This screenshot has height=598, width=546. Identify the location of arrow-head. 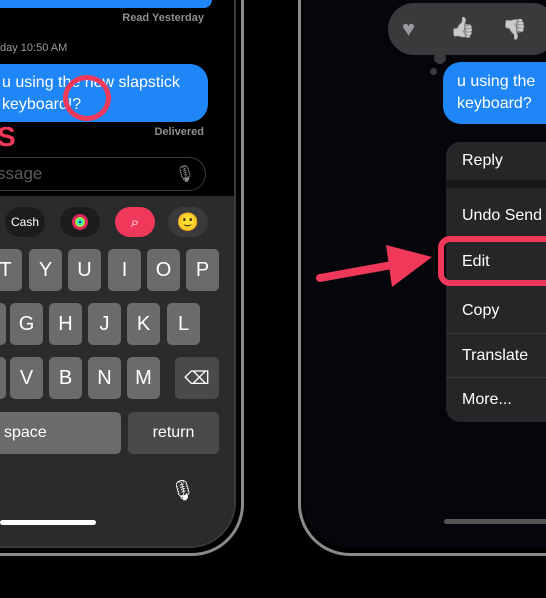
(409, 266).